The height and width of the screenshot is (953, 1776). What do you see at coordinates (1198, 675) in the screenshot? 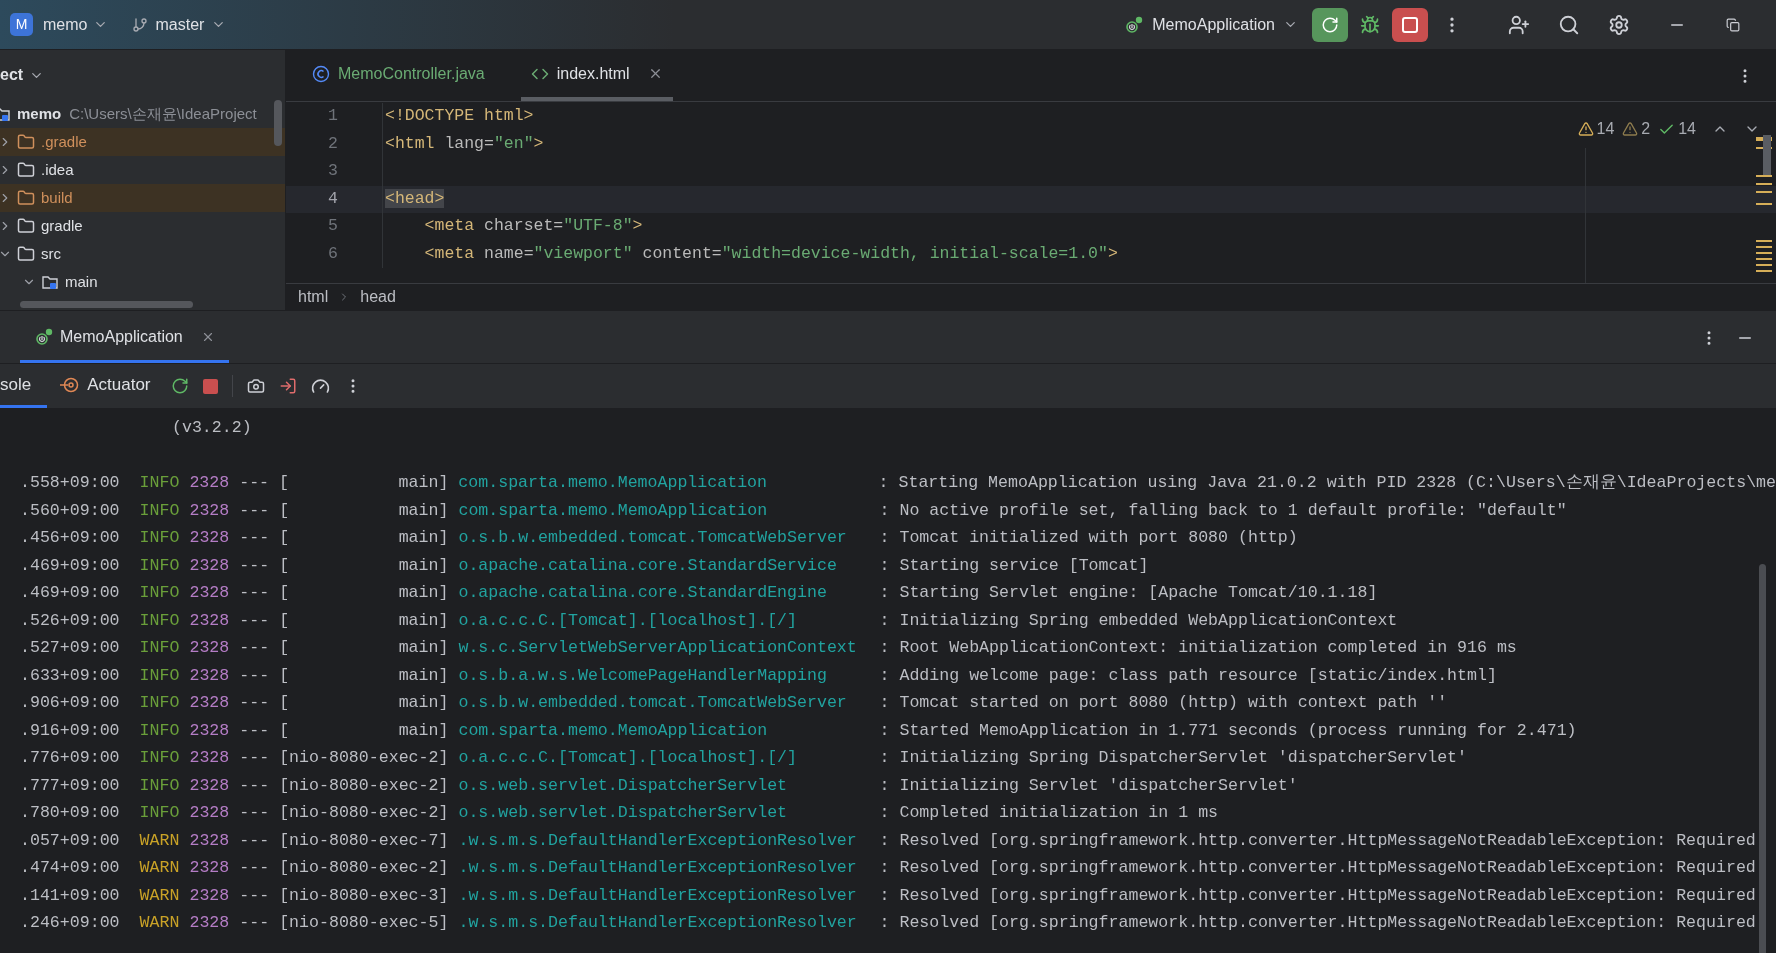
I see `log-message: Adding welcome page: class path resource [static/index.html]` at bounding box center [1198, 675].